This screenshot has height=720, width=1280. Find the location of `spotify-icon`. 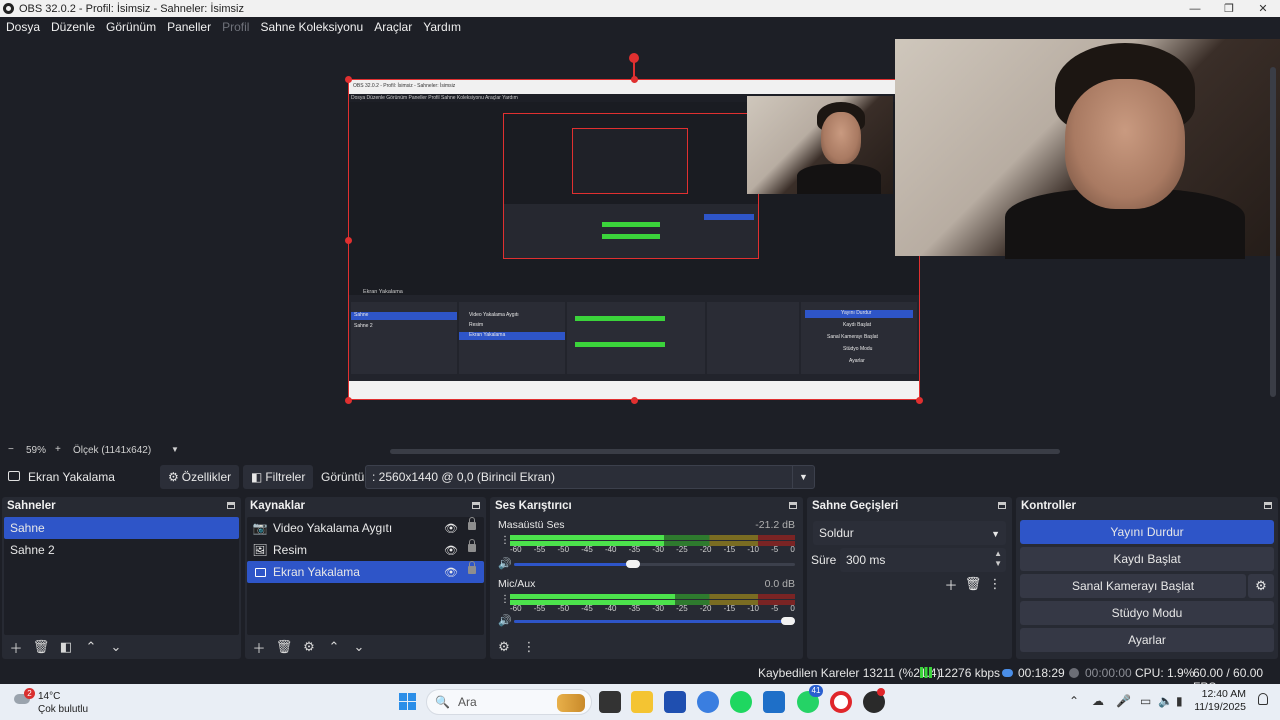

spotify-icon is located at coordinates (741, 702).